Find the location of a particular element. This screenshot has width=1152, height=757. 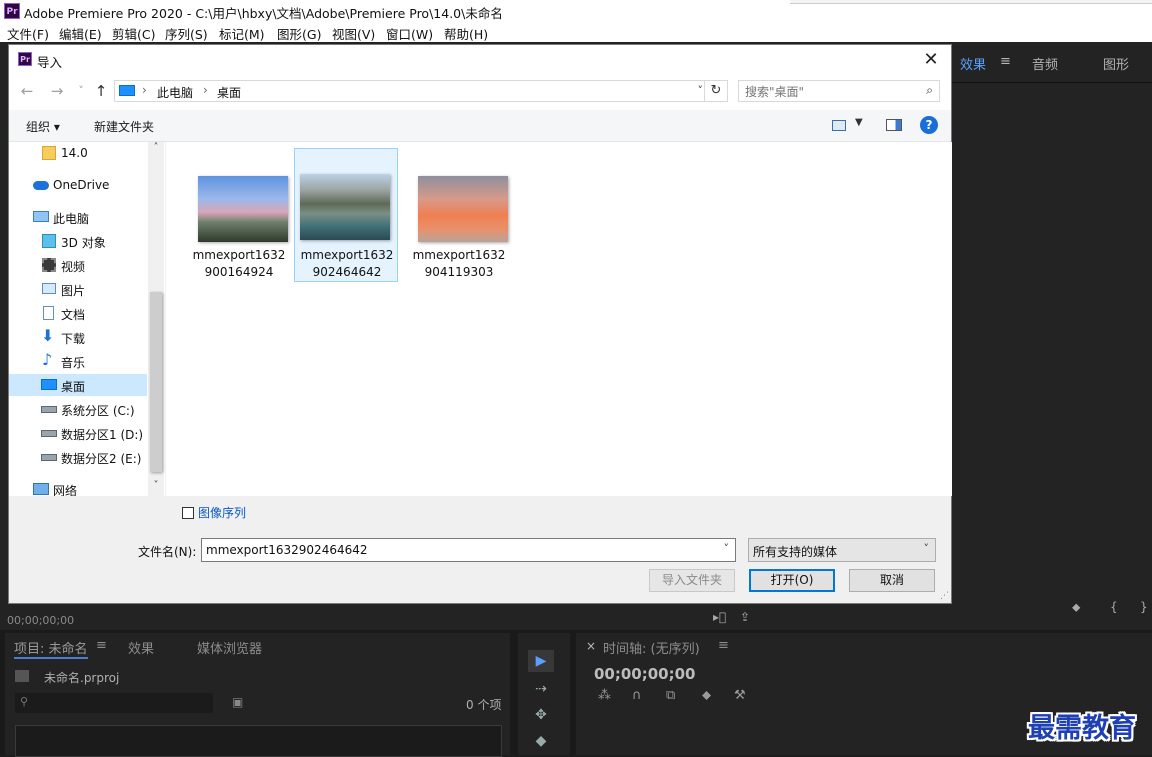

nest-icon: ⁂ is located at coordinates (604, 695).